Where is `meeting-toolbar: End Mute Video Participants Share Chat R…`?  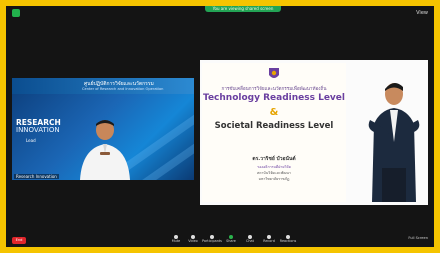
meeting-toolbar: End Mute Video Participants Share Chat R… is located at coordinates (220, 240).